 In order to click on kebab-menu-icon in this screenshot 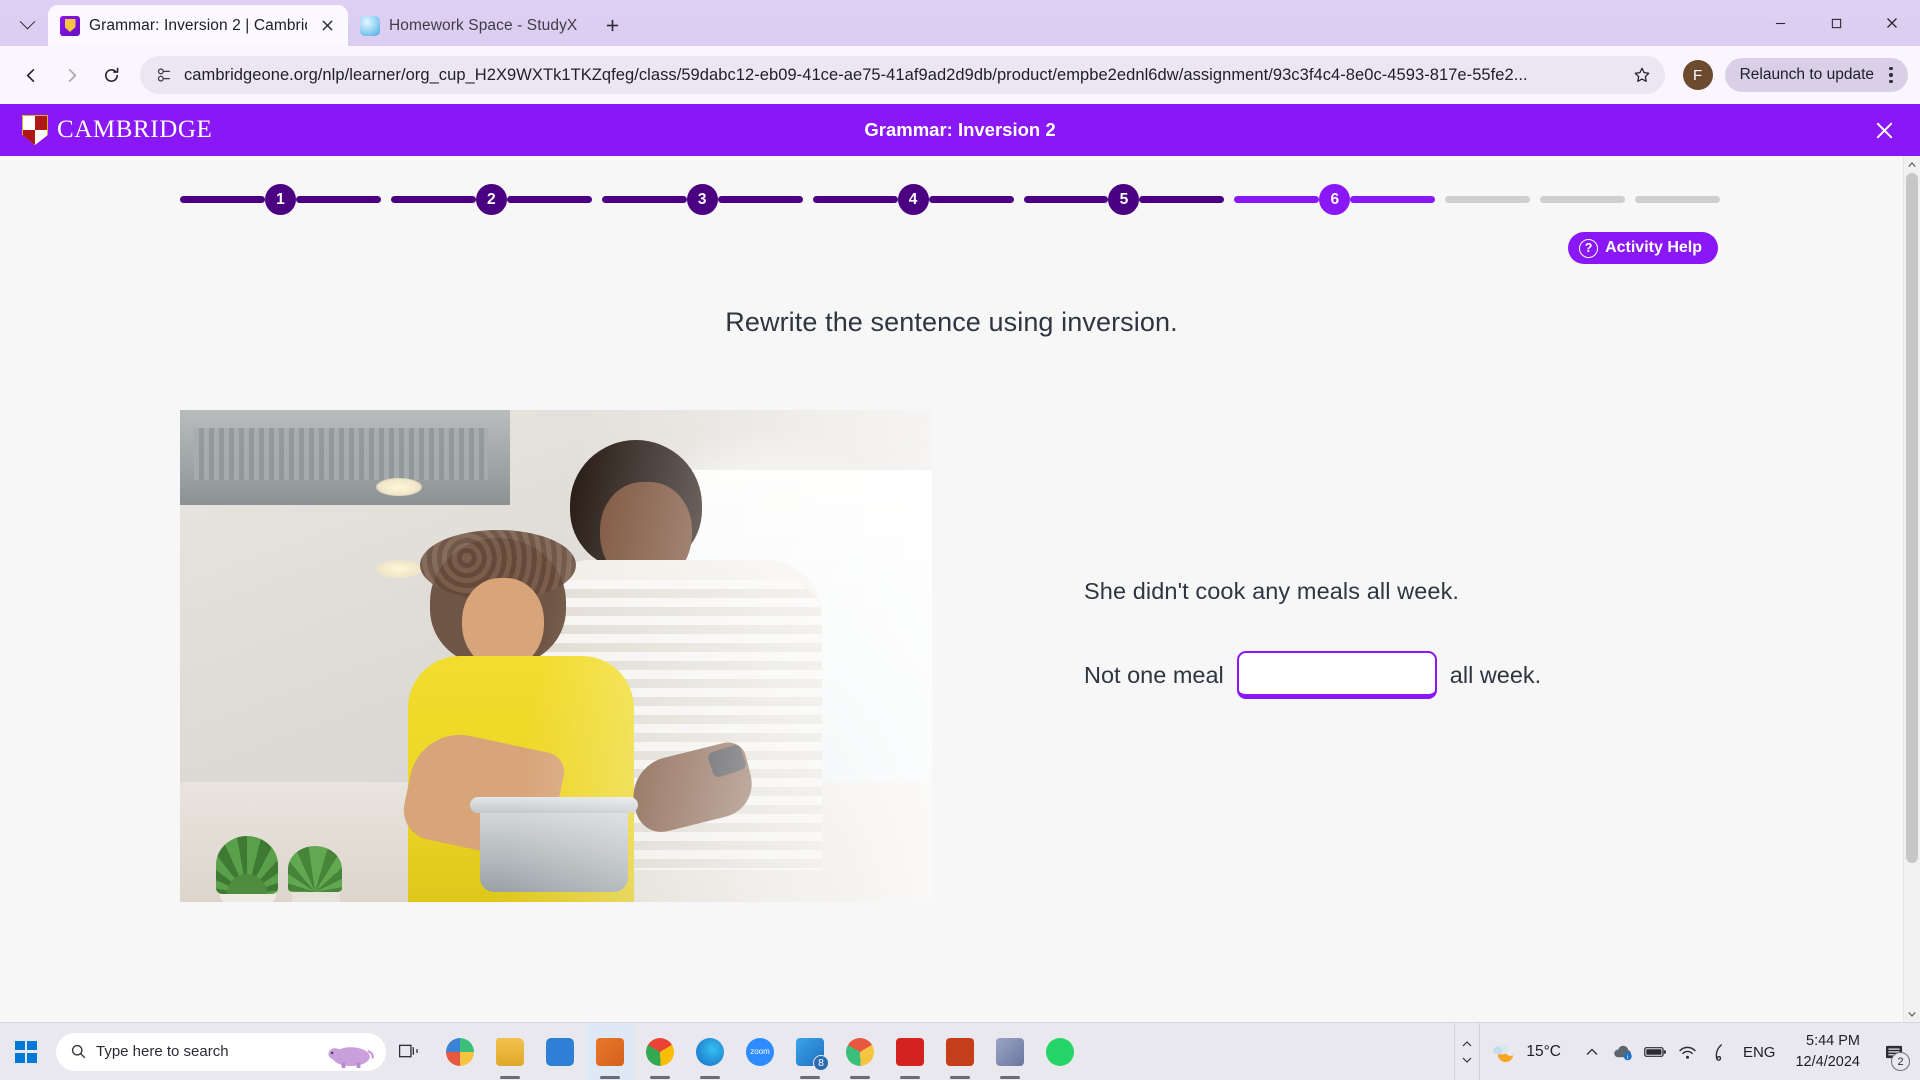, I will do `click(1891, 75)`.